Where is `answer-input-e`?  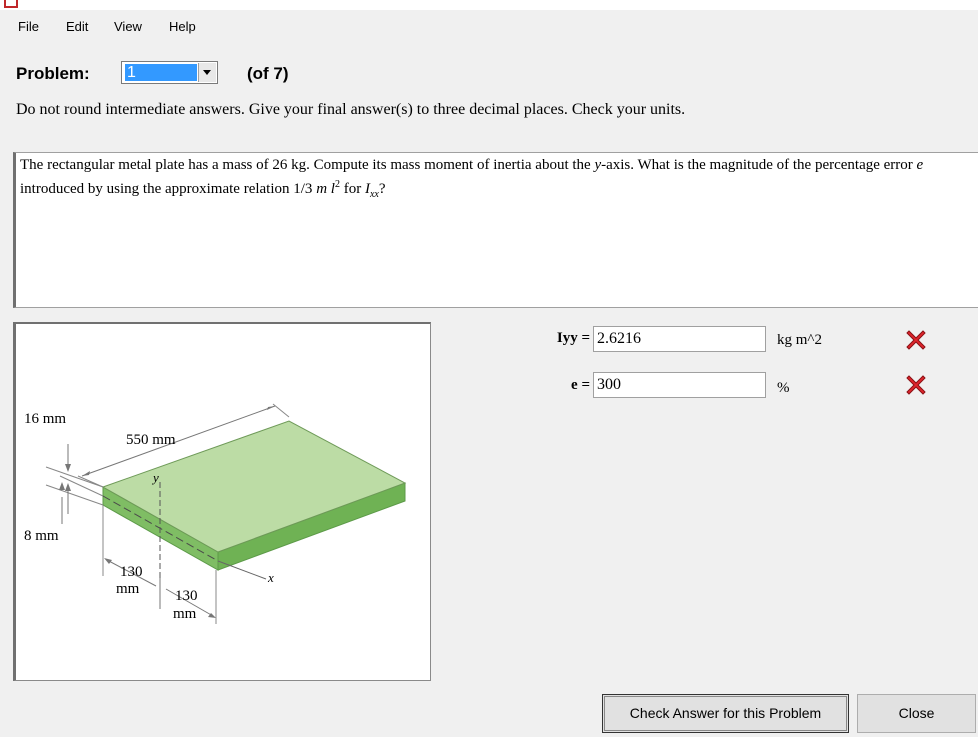
answer-input-e is located at coordinates (679, 385).